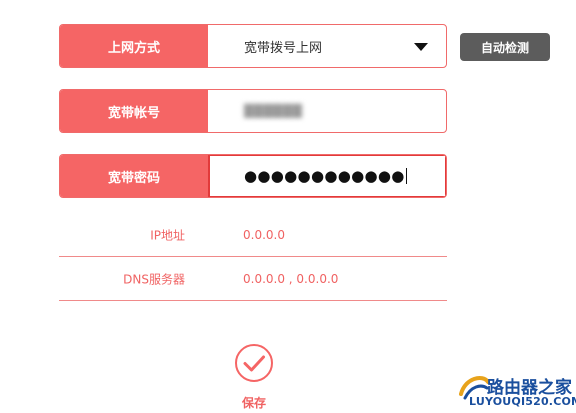 This screenshot has height=413, width=576. I want to click on dropdown-caret-icon, so click(421, 47).